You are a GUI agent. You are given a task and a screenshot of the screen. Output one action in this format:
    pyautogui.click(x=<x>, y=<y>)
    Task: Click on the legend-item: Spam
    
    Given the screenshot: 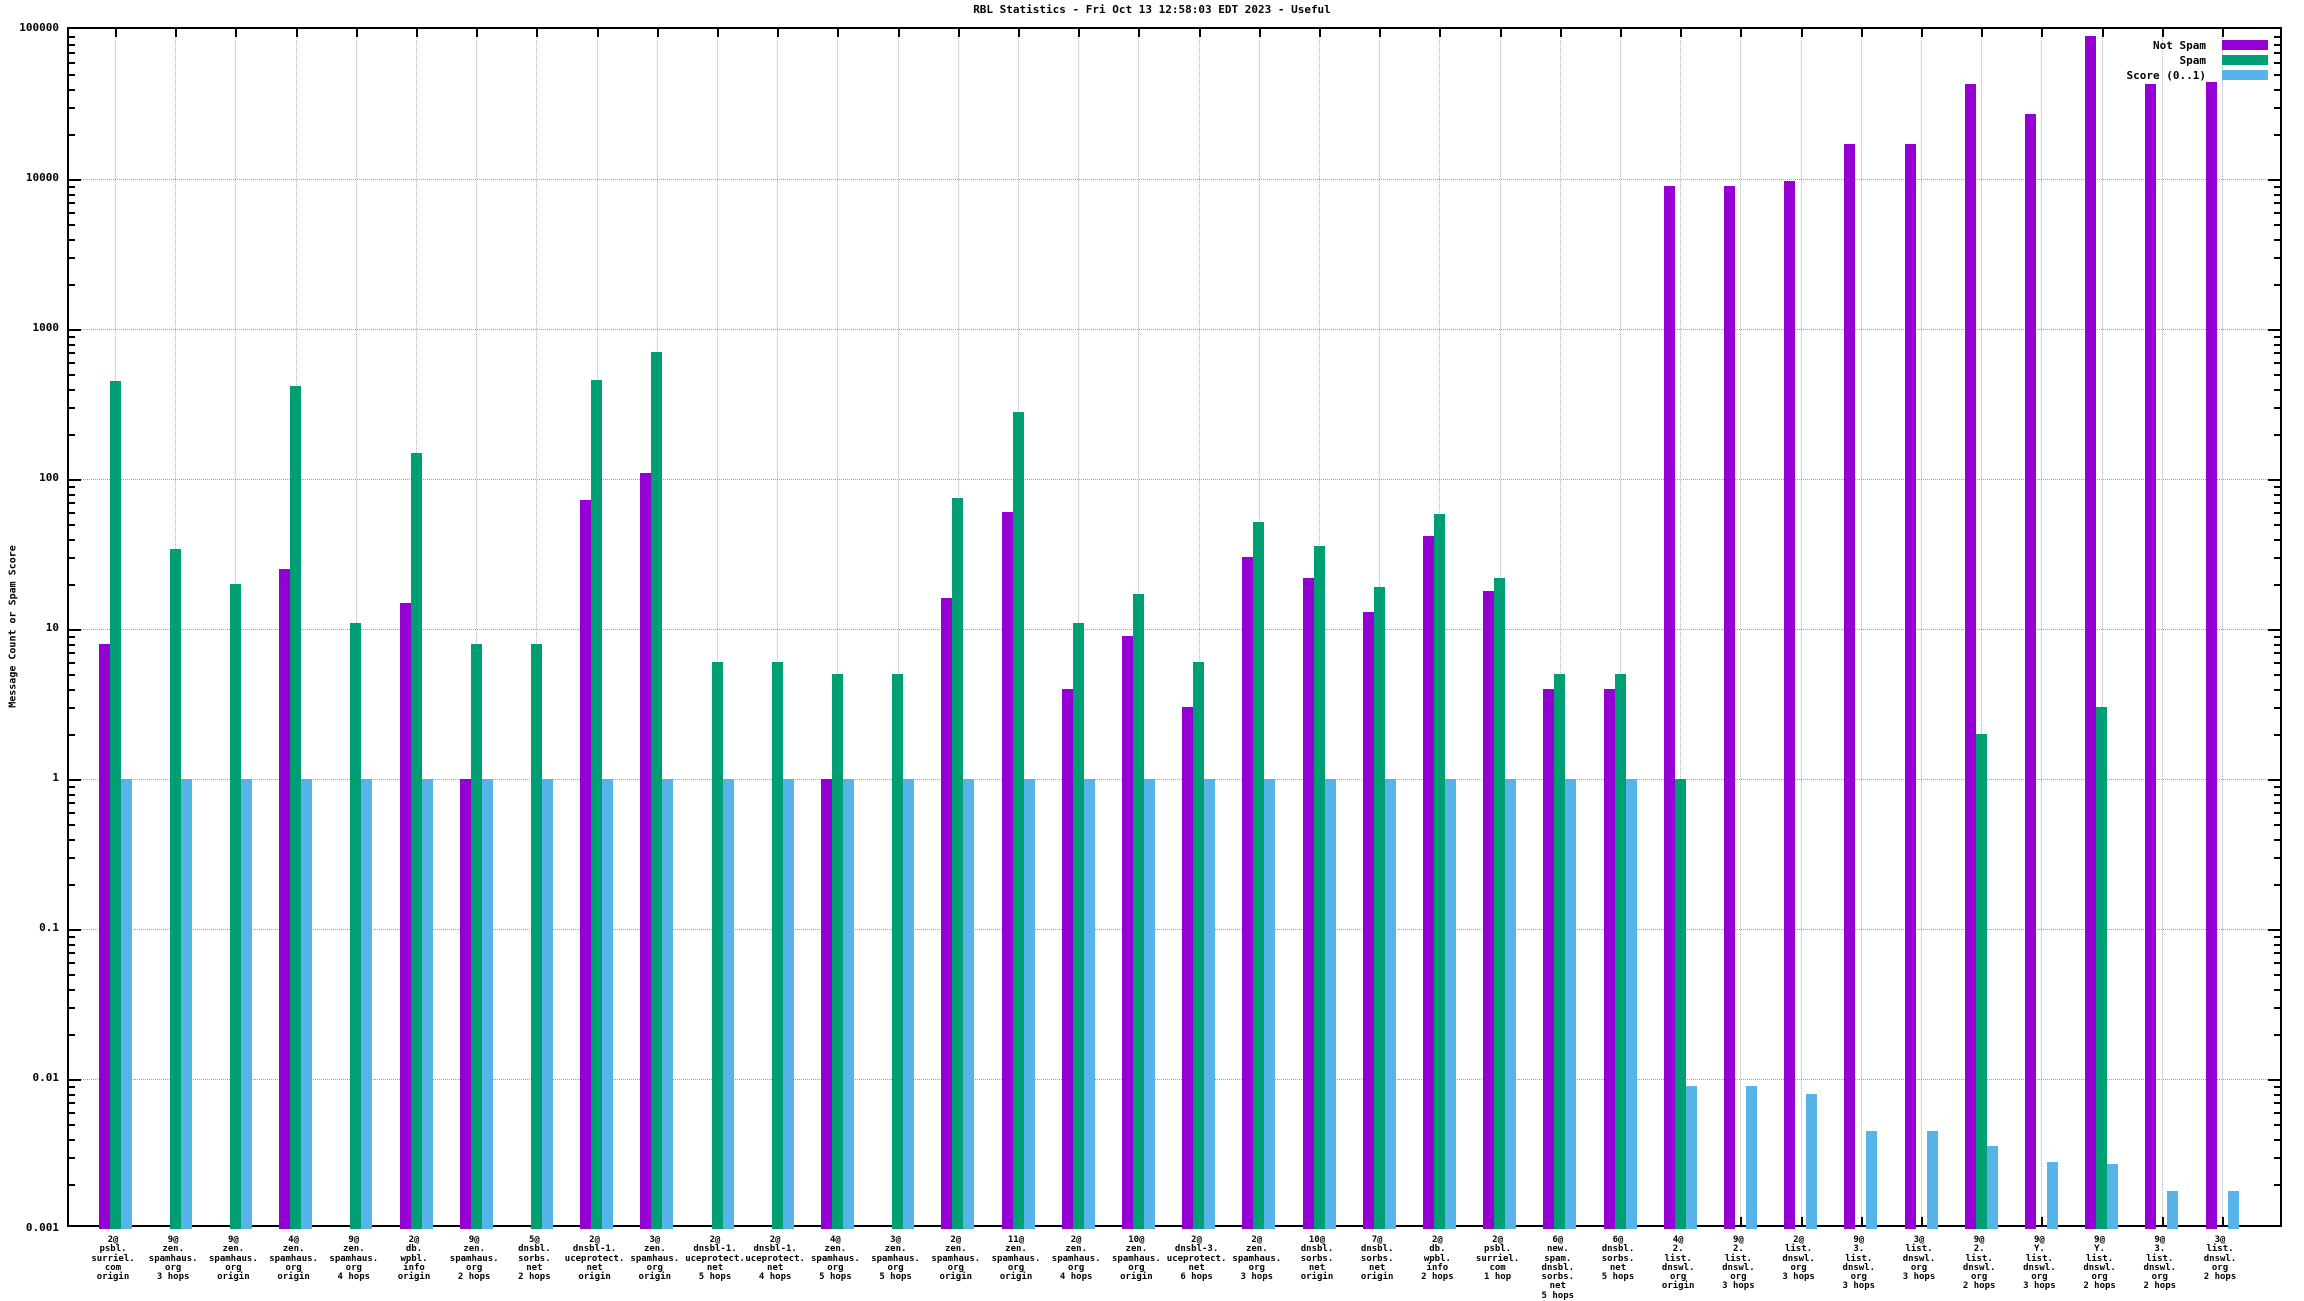 What is the action you would take?
    pyautogui.click(x=2118, y=60)
    